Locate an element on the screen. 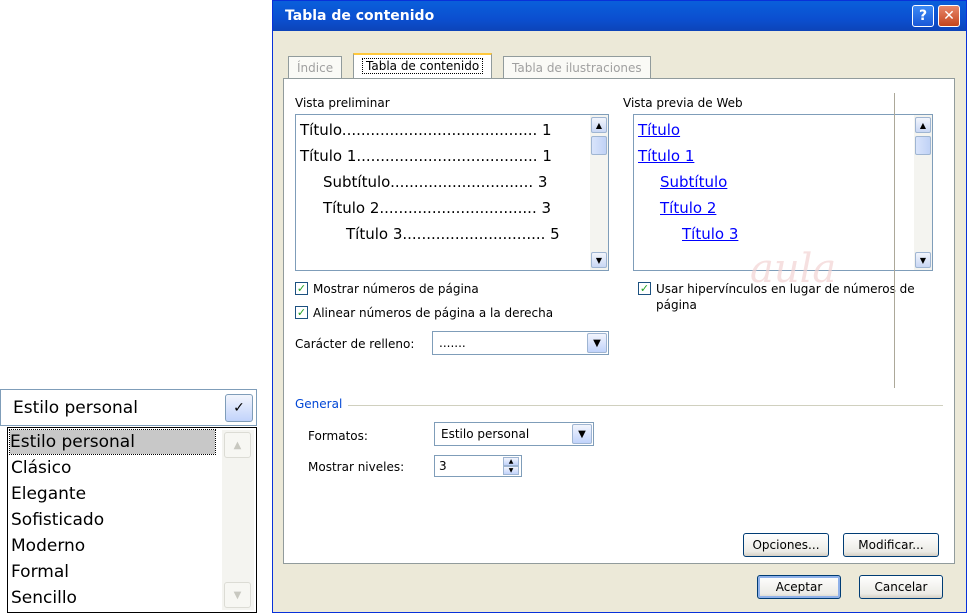  title-bar: Tabla de contenido ? ✕ is located at coordinates (619, 16).